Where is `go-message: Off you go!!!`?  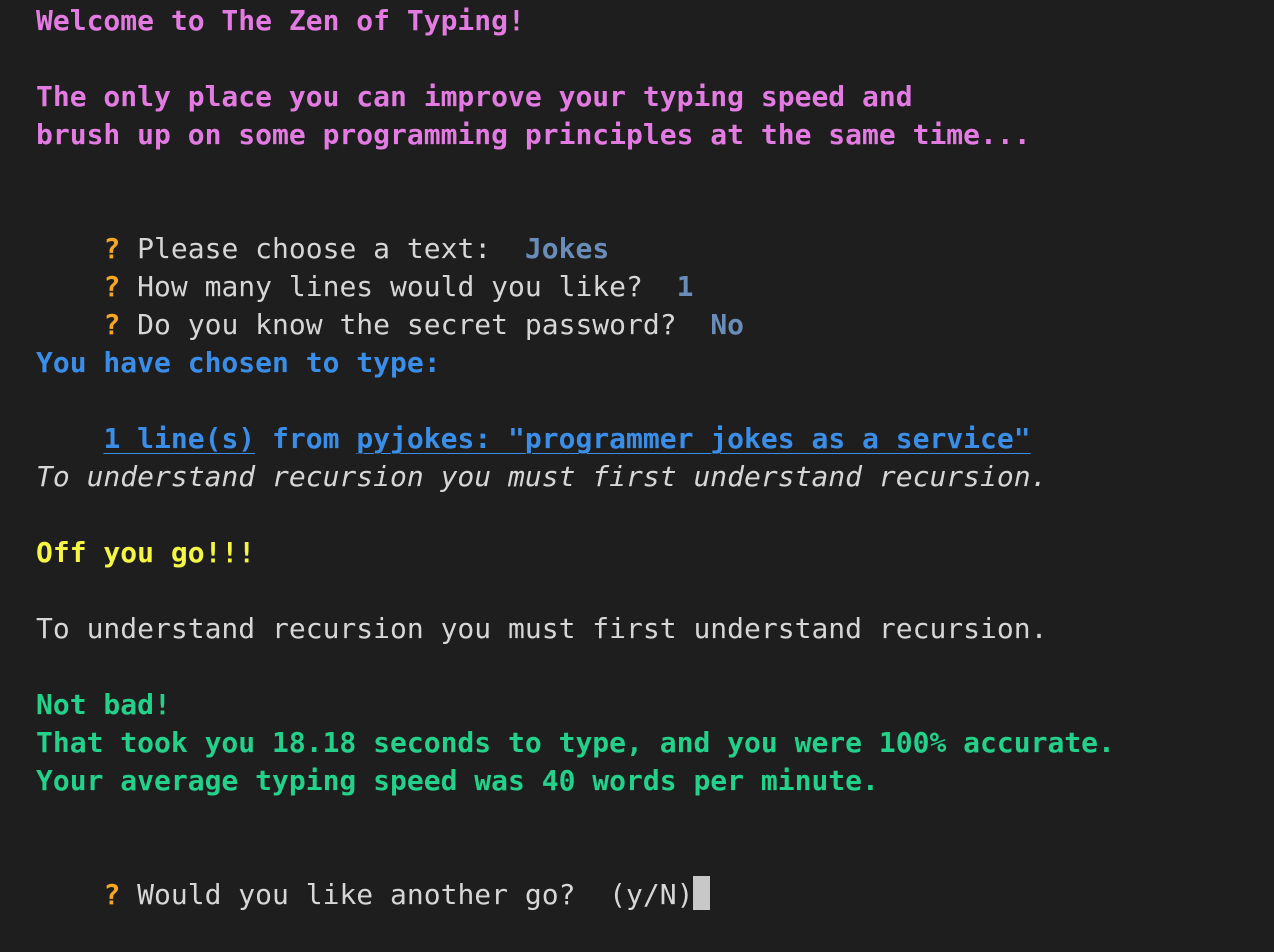
go-message: Off you go!!! is located at coordinates (146, 552).